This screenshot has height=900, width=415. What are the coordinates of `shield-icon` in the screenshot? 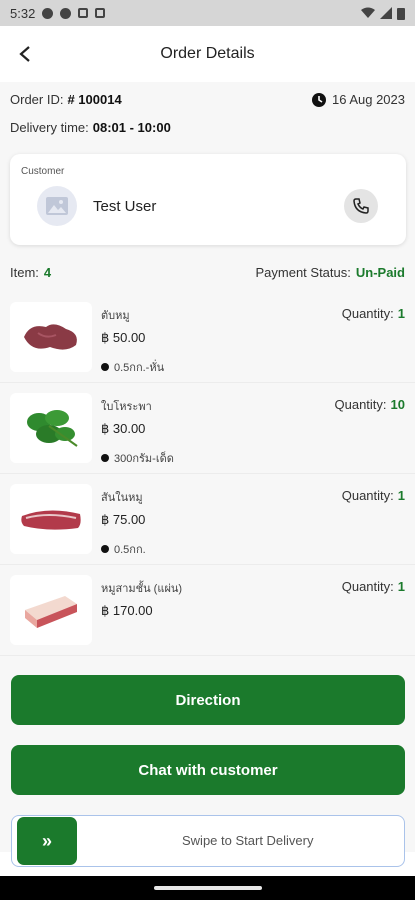 It's located at (83, 13).